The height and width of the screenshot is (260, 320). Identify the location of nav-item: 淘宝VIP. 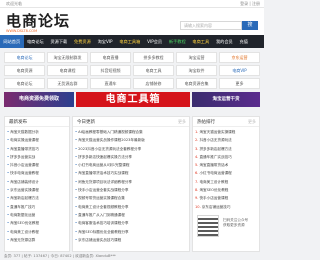
(105, 41).